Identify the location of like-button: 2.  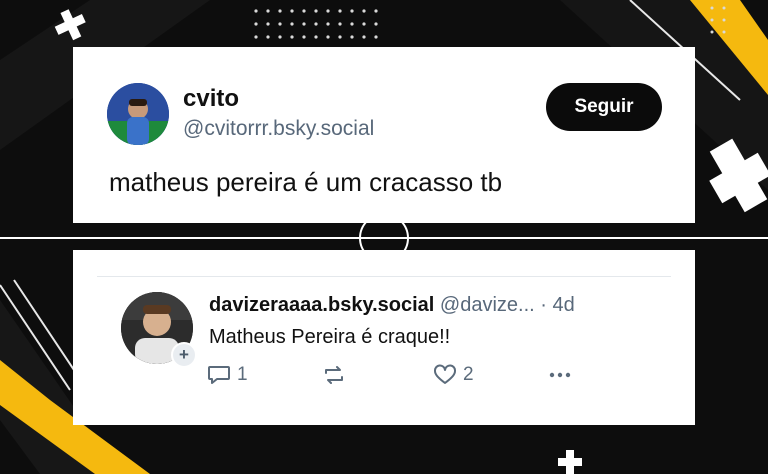
(453, 375).